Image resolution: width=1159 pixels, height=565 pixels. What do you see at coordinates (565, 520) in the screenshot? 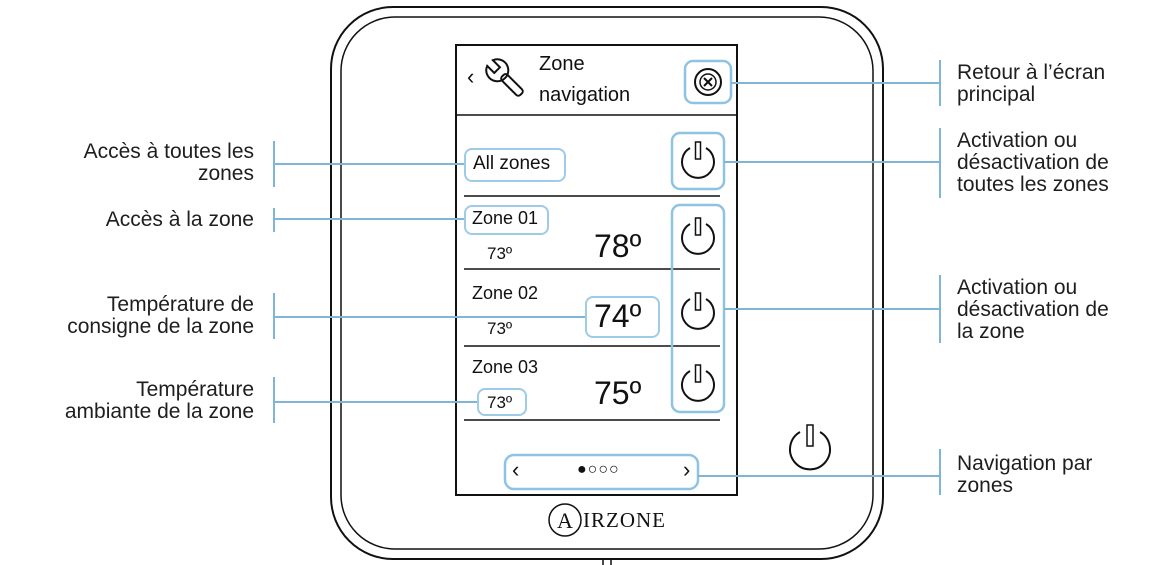
I see `brand-initial: A` at bounding box center [565, 520].